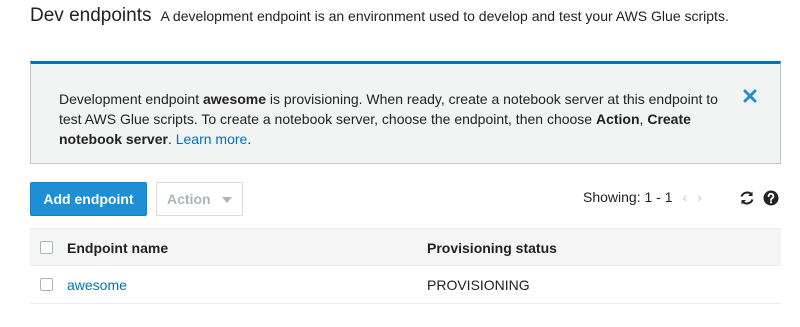 This screenshot has height=327, width=800. I want to click on row-checkbox, so click(46, 284).